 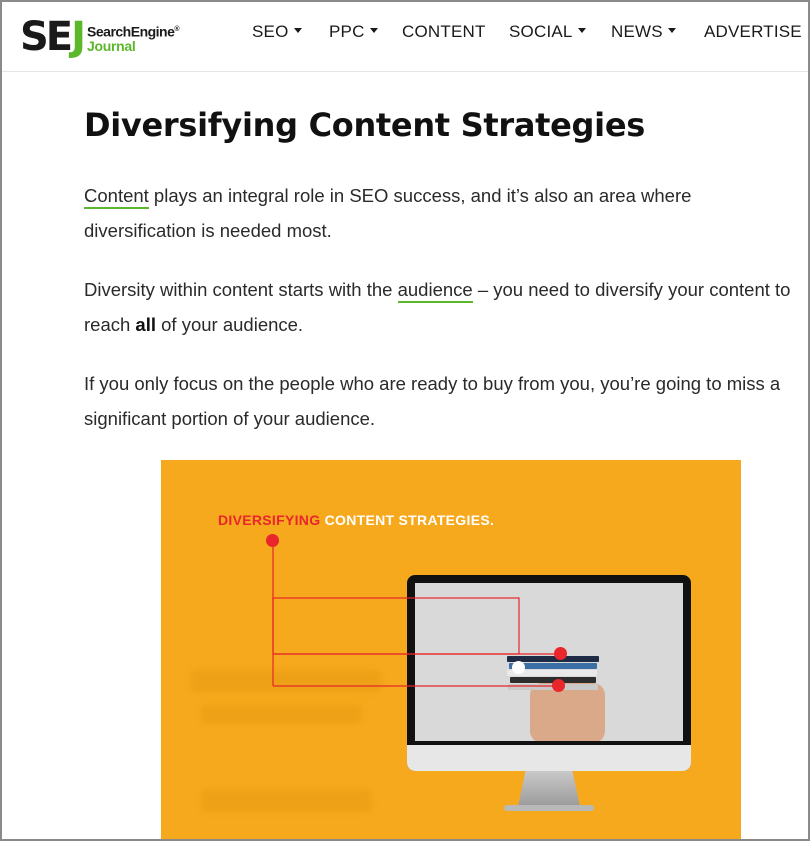 I want to click on nav-item-seo: SEO, so click(x=277, y=32).